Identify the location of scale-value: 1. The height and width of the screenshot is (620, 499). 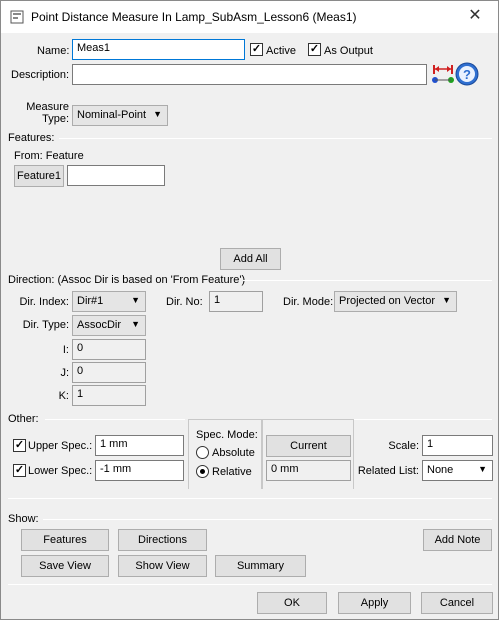
(430, 444).